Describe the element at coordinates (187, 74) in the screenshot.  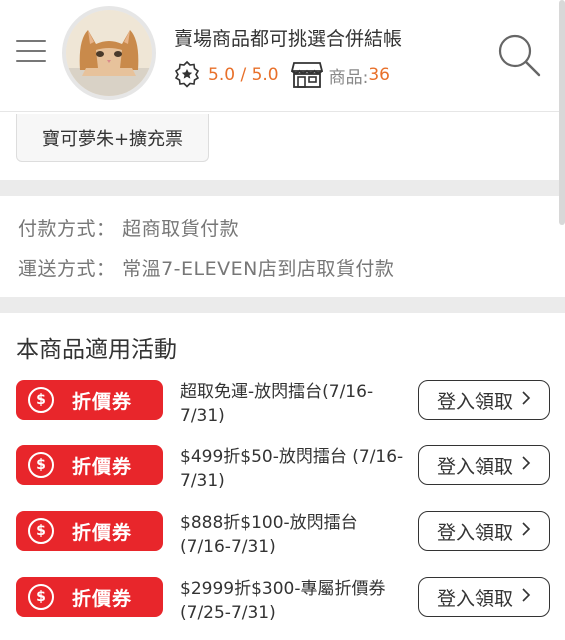
I see `award-ribbon-icon` at that location.